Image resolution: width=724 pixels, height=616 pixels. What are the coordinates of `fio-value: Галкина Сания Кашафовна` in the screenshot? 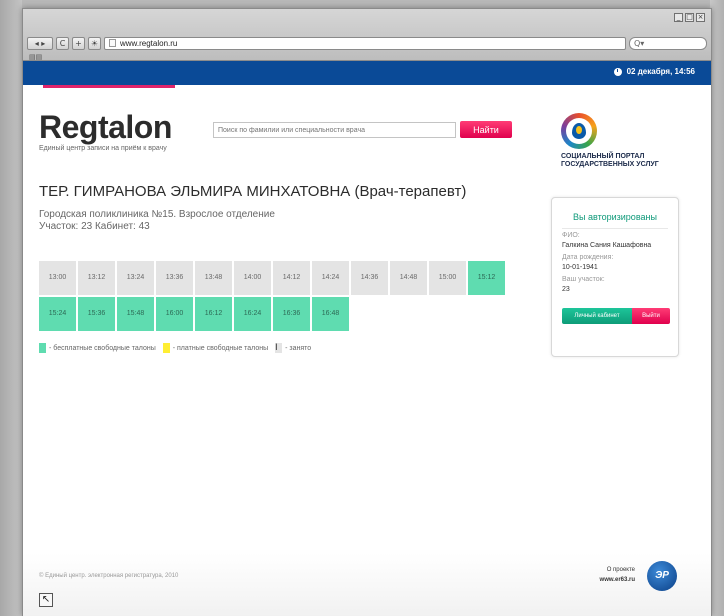 It's located at (607, 245).